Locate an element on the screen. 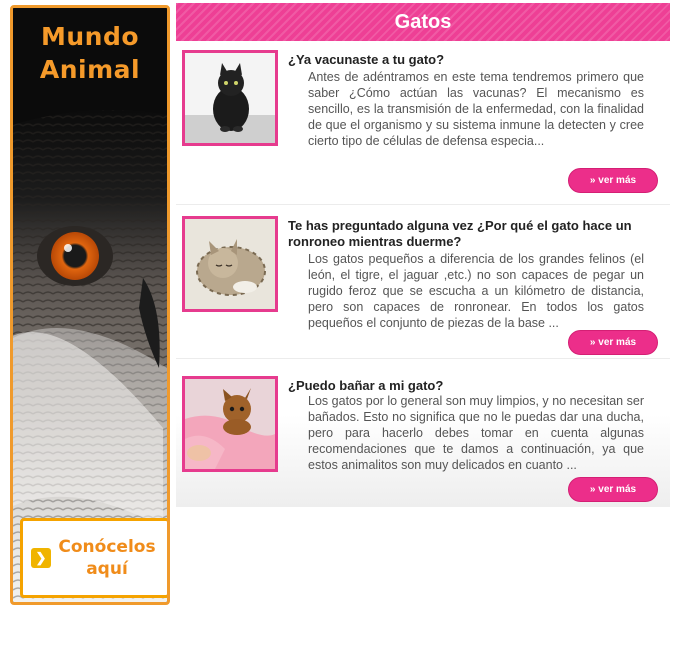 The height and width of the screenshot is (645, 676). banner-title: Mundo Animal is located at coordinates (90, 53).